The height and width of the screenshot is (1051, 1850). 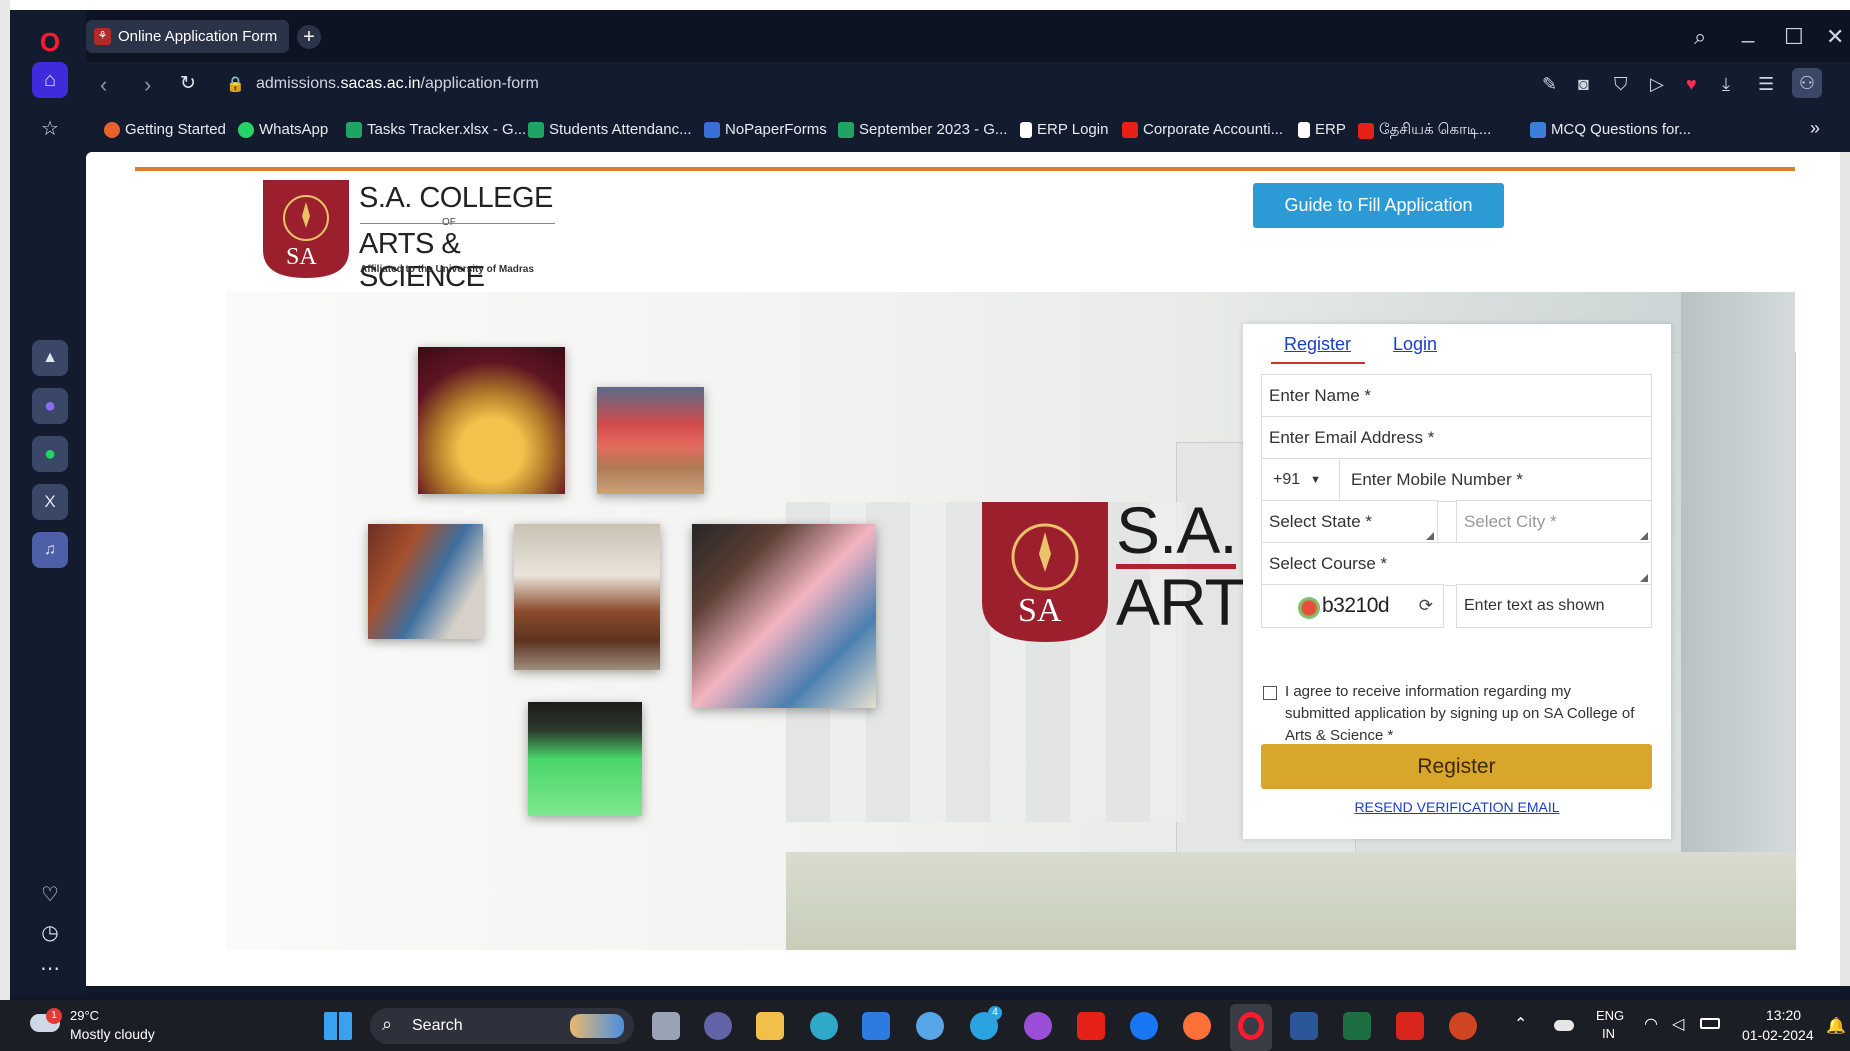 I want to click on new-tab-button: +, so click(x=309, y=37).